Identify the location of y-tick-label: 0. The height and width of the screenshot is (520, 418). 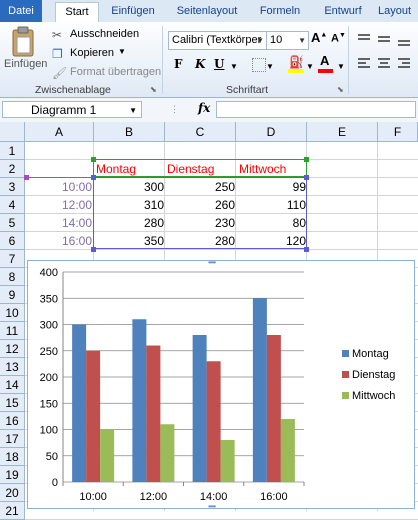
(55, 483).